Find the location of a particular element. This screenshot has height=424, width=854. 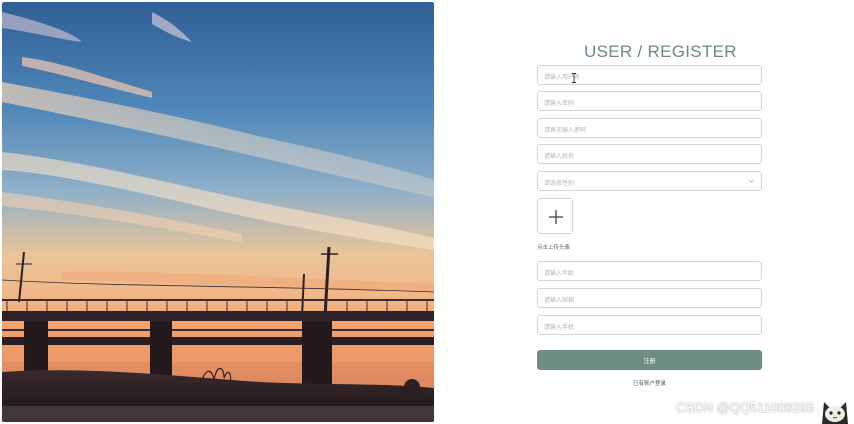

password-confirm-input is located at coordinates (649, 131).